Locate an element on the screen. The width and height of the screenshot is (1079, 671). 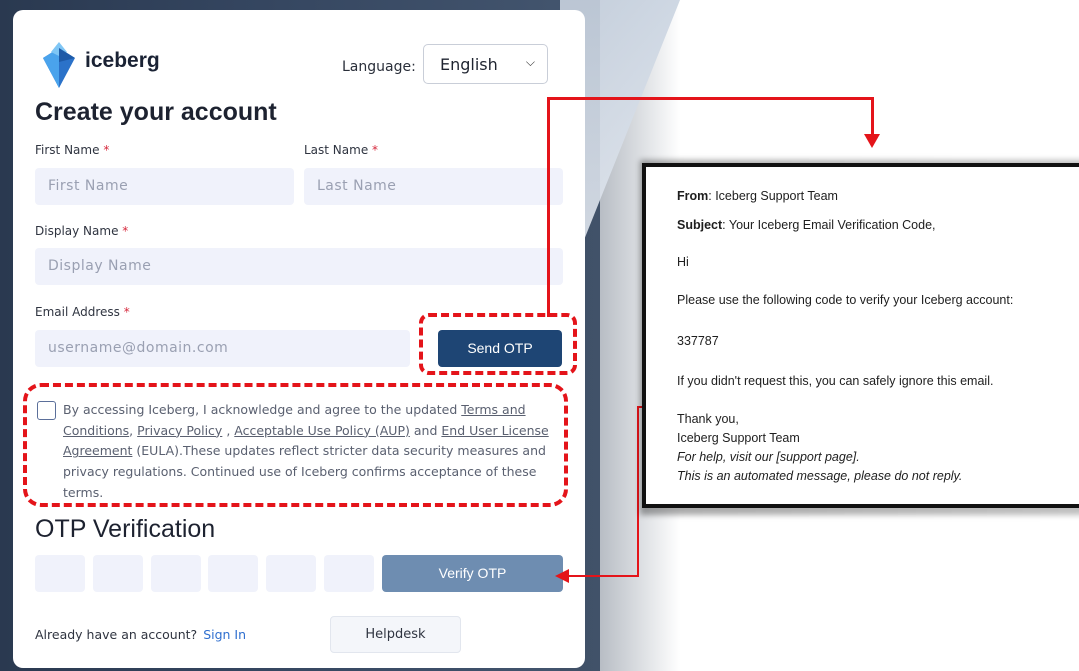
iceberg-logo-icon is located at coordinates (59, 65).